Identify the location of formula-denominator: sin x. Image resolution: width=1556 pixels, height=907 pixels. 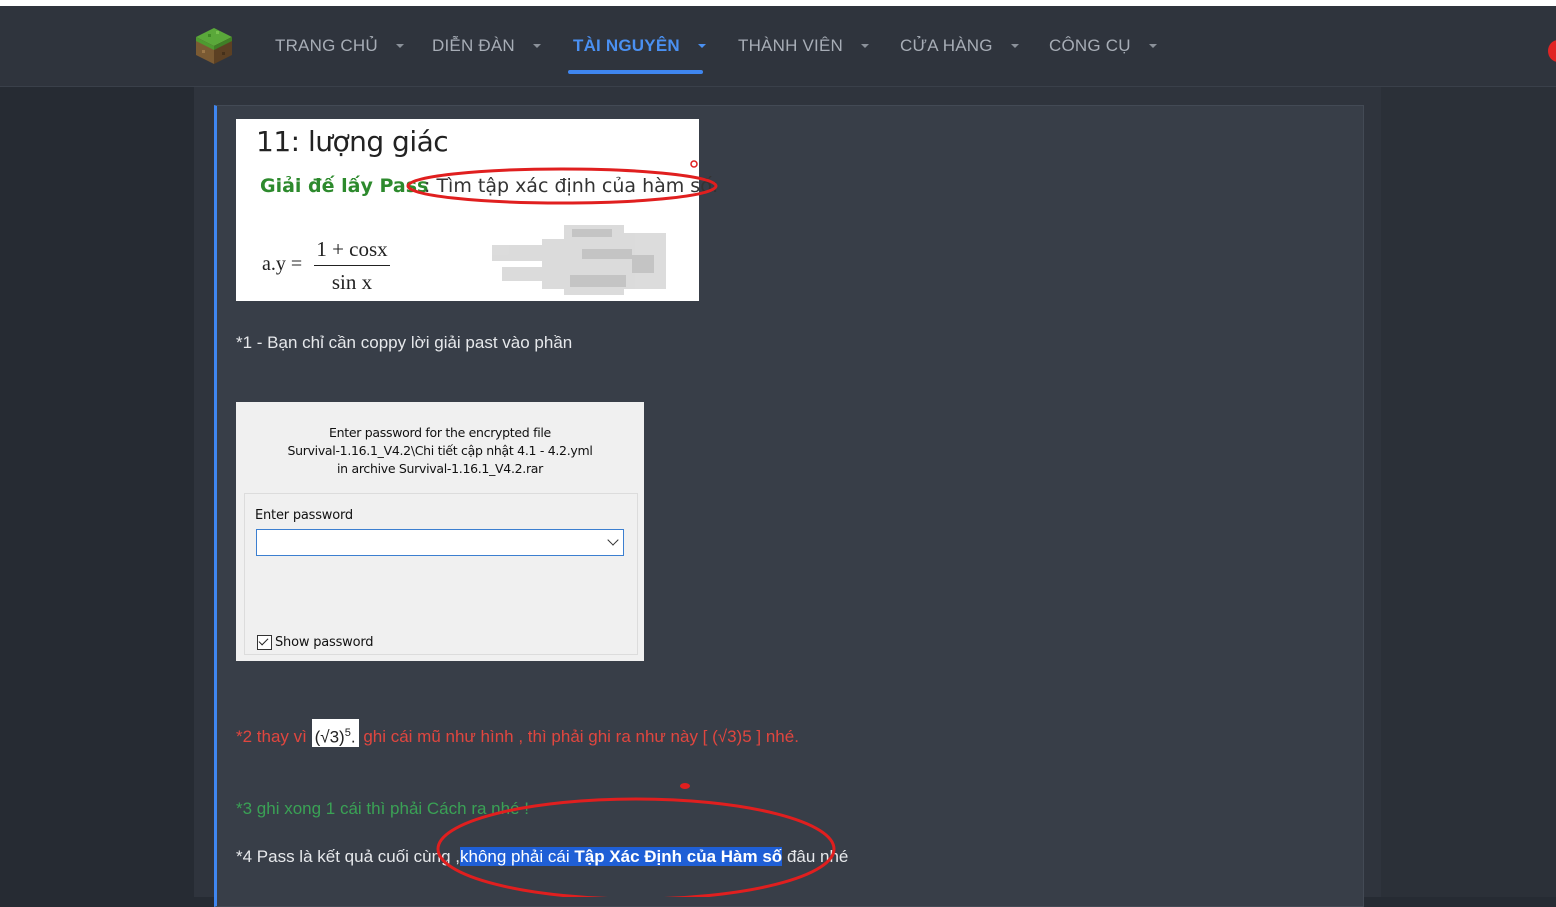
(352, 282).